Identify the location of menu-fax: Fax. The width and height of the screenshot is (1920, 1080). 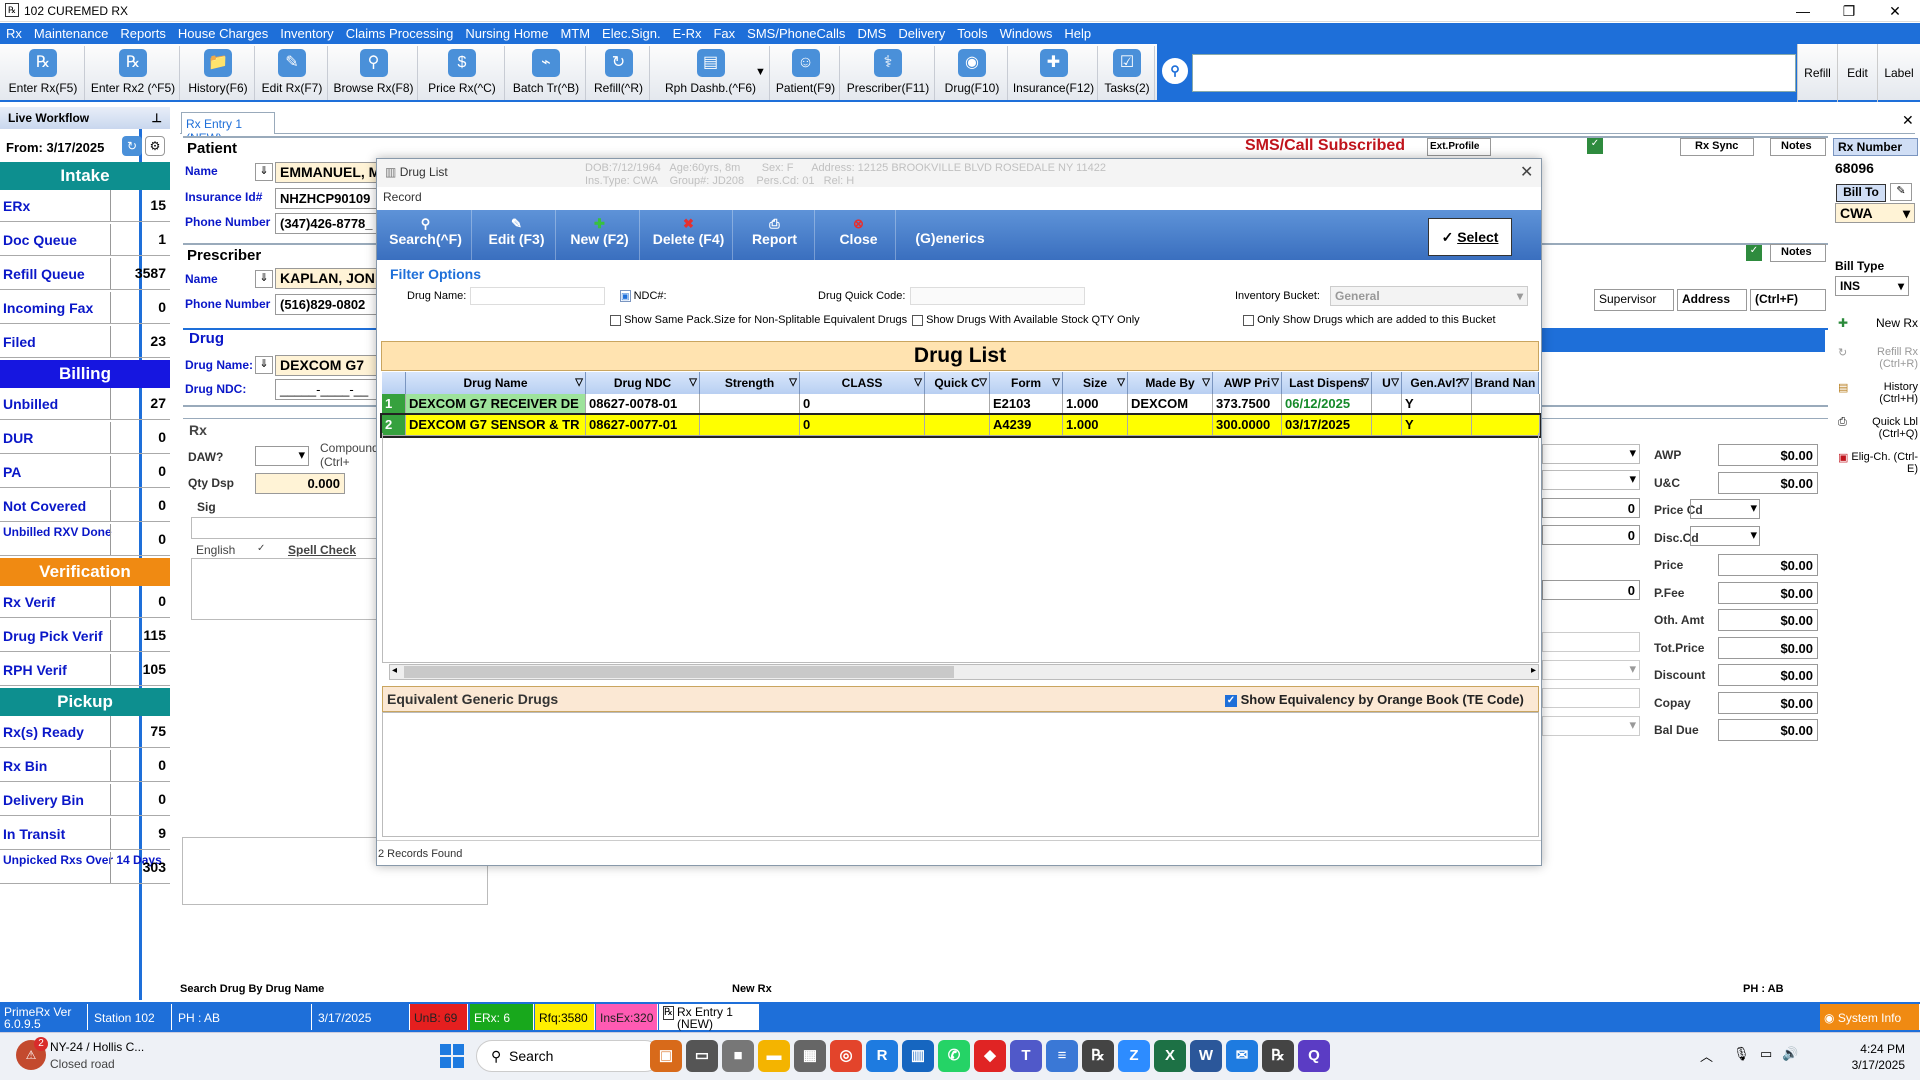
(724, 32).